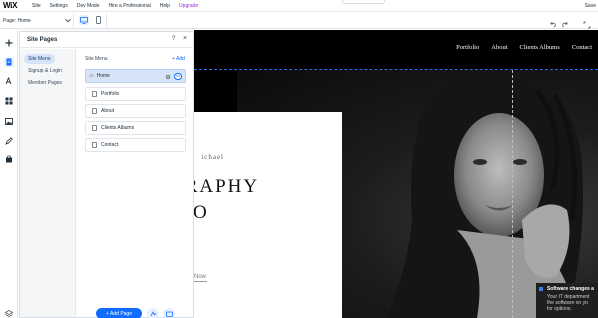  What do you see at coordinates (582, 47) in the screenshot?
I see `nav-contact: Contact` at bounding box center [582, 47].